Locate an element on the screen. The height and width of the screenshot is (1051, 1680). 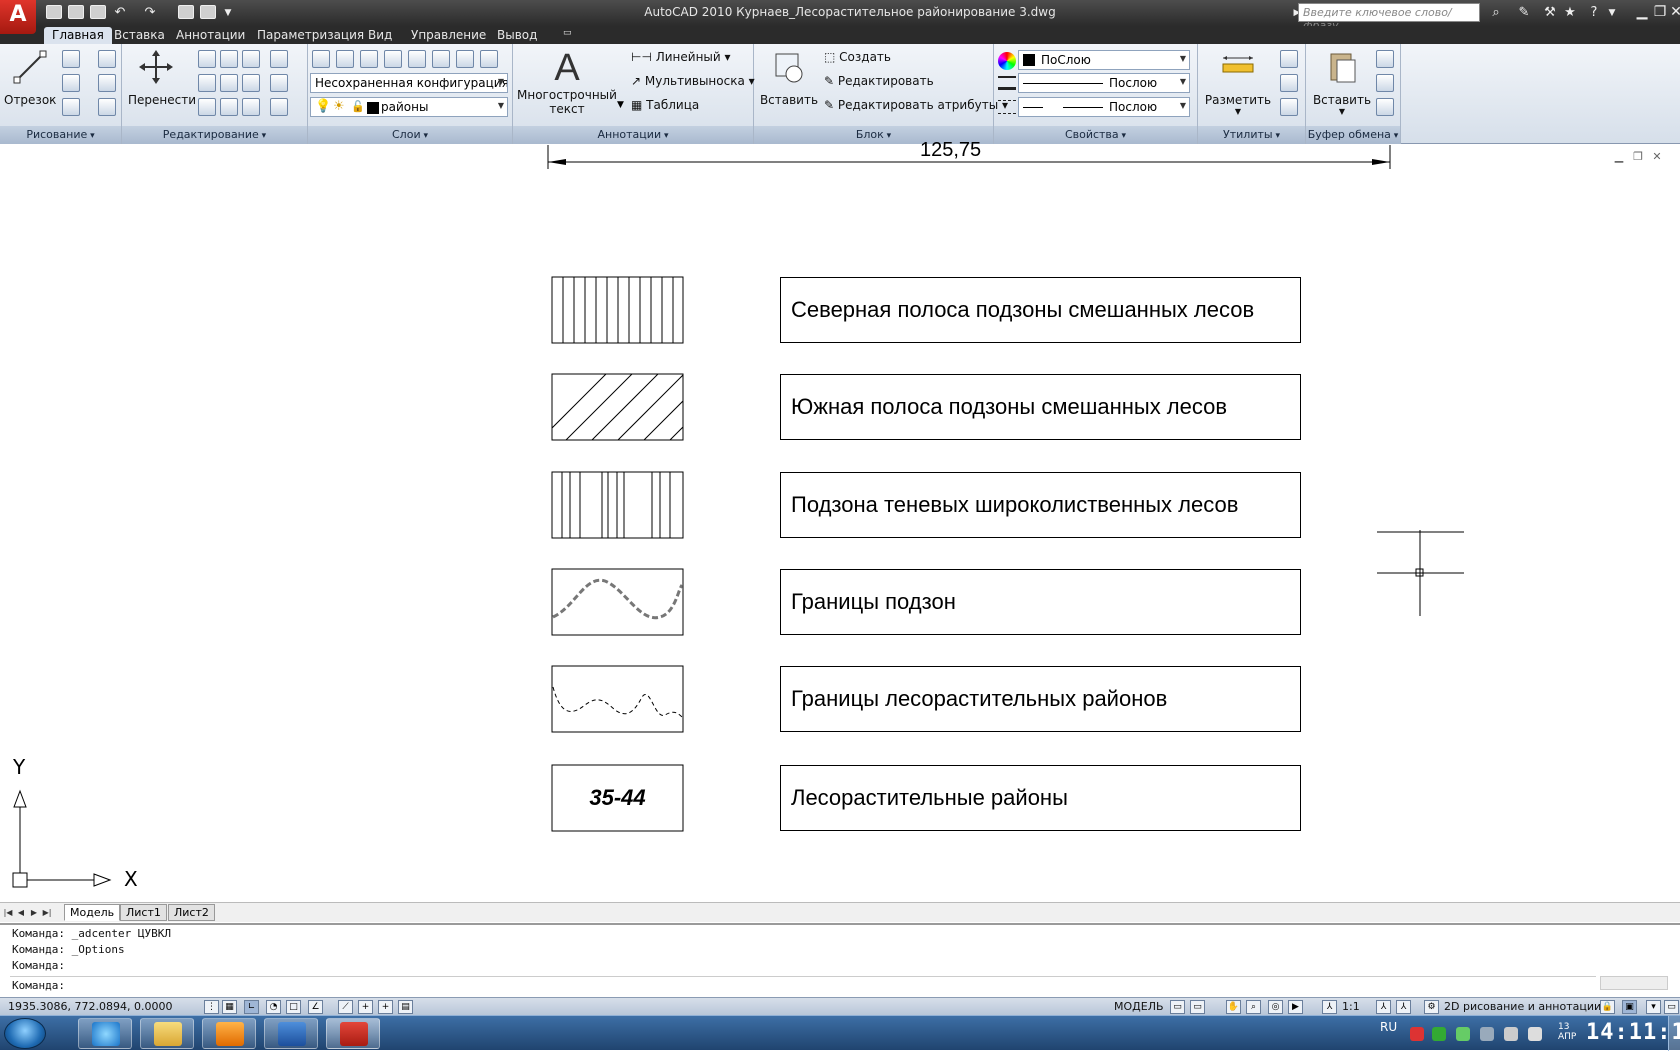
workspace-switch: 2D рисование и аннотации ▾ is located at coordinates (1527, 1006).